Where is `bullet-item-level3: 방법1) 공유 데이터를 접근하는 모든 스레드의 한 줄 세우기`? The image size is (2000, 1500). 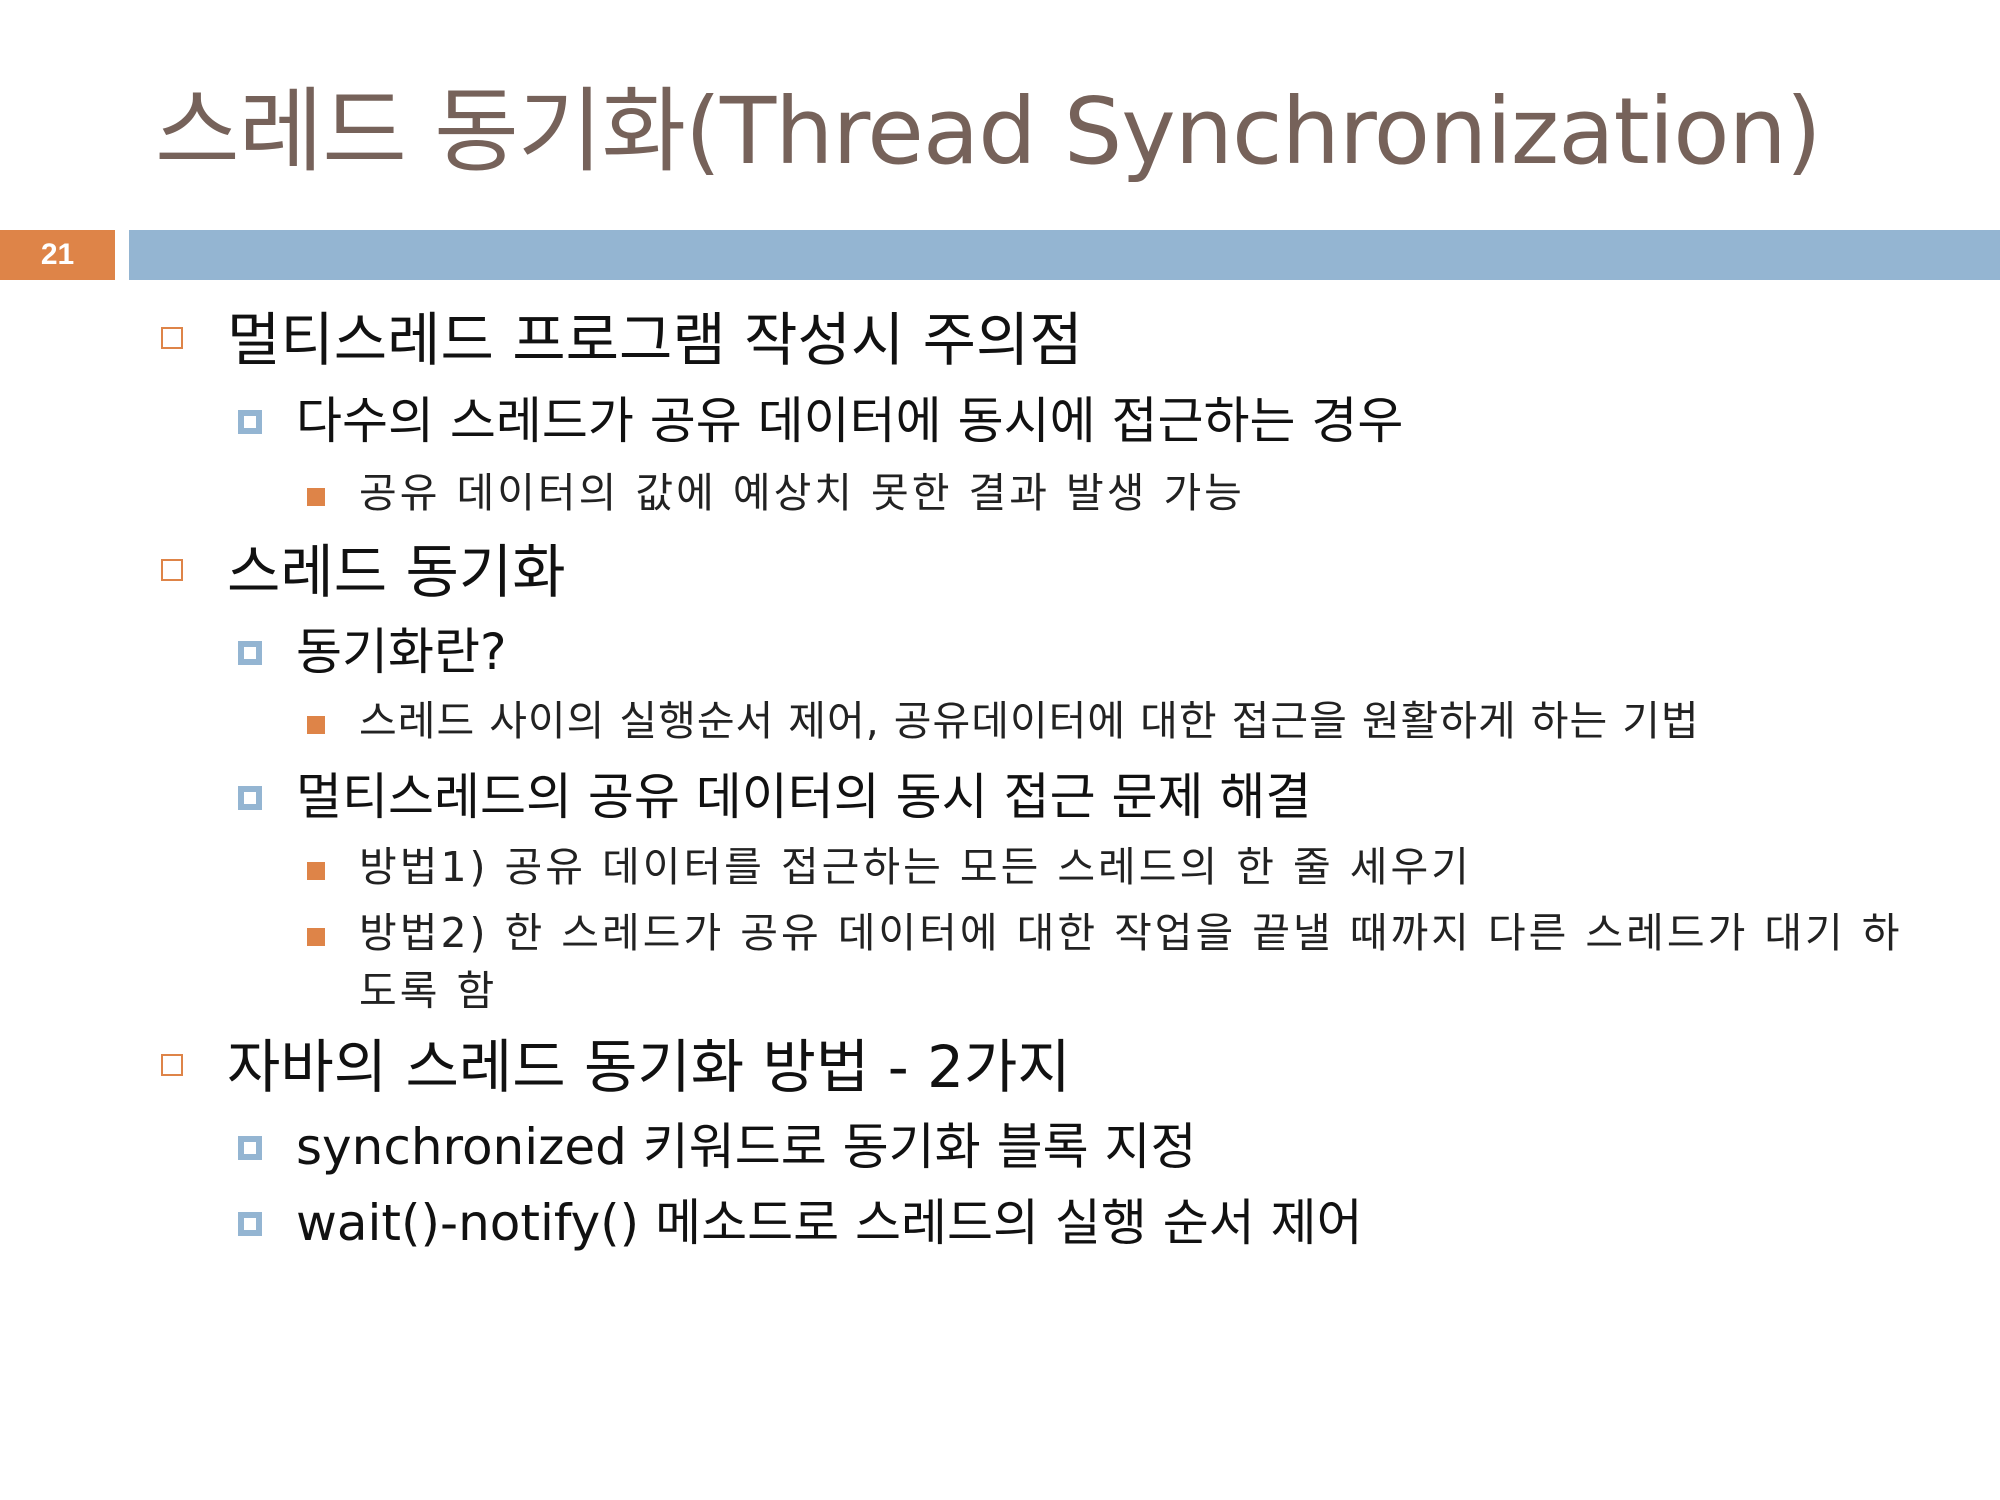
bullet-item-level3: 방법1) 공유 데이터를 접근하는 모든 스레드의 한 줄 세우기 is located at coordinates (889, 867).